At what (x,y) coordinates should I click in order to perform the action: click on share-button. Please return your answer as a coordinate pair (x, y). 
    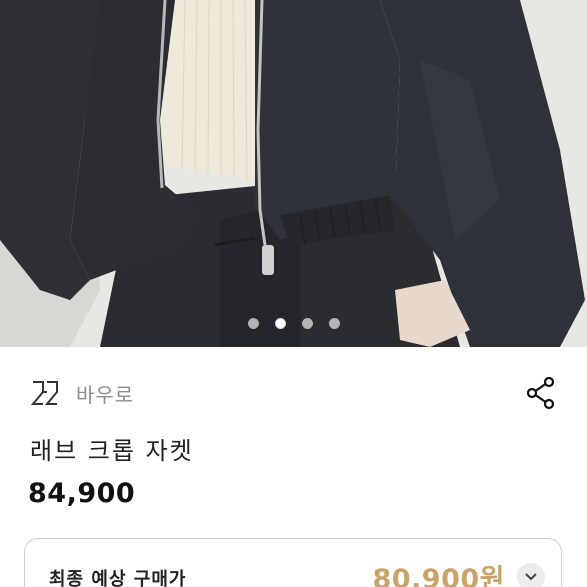
    Looking at the image, I should click on (541, 393).